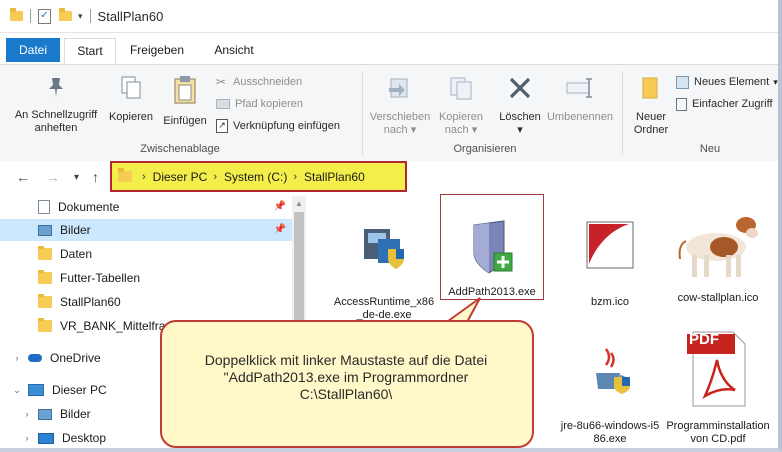 This screenshot has height=452, width=782. Describe the element at coordinates (56, 87) in the screenshot. I see `pin-icon` at that location.